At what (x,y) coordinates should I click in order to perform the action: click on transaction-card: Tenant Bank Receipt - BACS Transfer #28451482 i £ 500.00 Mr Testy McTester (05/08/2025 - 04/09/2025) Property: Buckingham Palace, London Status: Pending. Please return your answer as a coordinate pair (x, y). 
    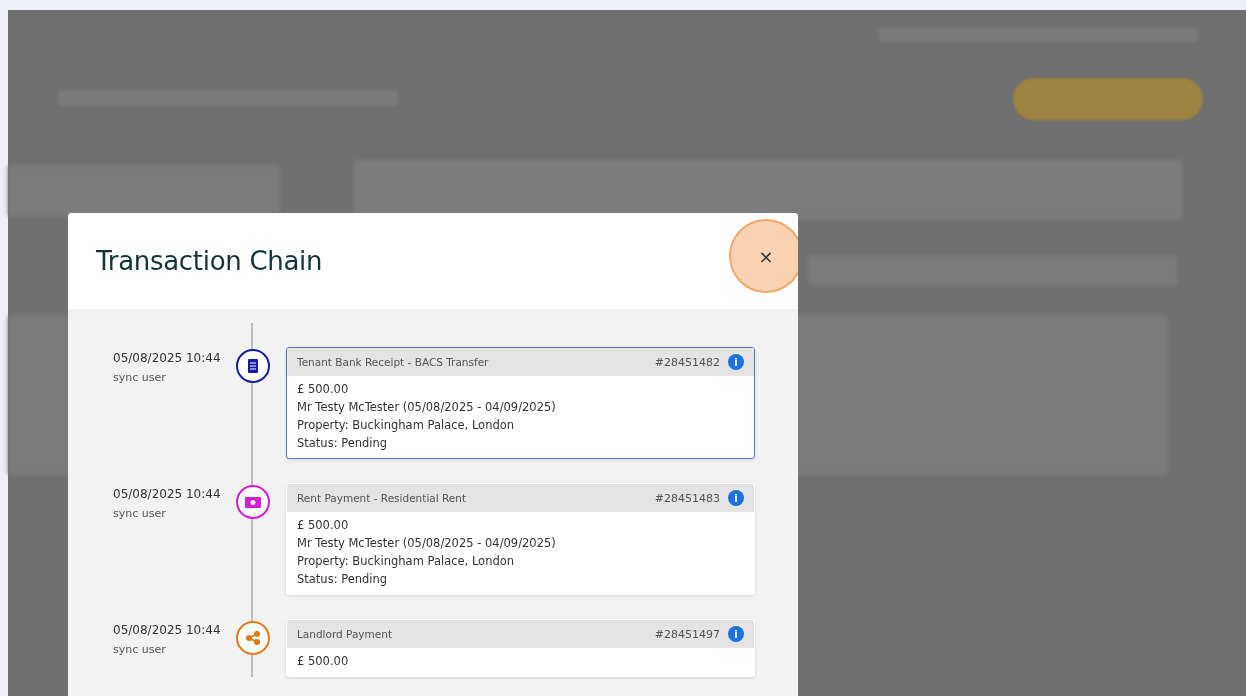
    Looking at the image, I should click on (520, 403).